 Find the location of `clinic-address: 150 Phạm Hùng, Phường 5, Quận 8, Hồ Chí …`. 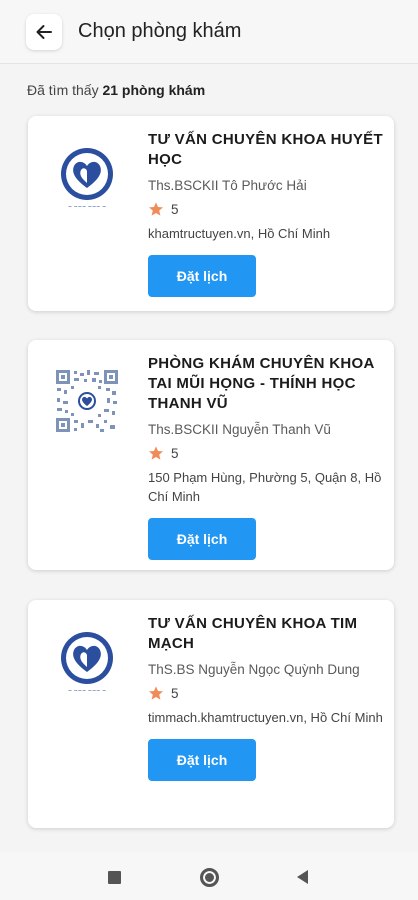

clinic-address: 150 Phạm Hùng, Phường 5, Quận 8, Hồ Chí … is located at coordinates (265, 487).